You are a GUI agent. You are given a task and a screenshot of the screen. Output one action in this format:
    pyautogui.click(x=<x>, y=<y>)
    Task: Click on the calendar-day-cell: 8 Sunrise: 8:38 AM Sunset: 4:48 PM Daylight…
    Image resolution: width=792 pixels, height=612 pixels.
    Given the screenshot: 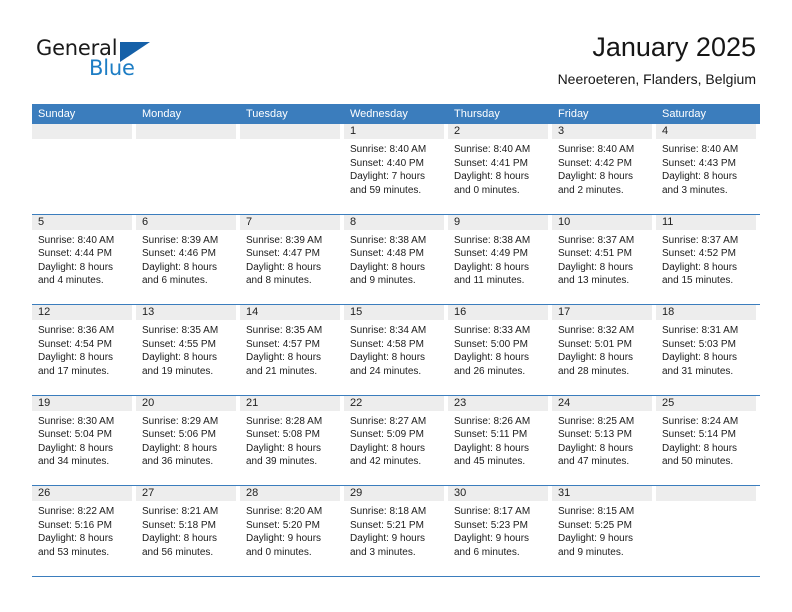 What is the action you would take?
    pyautogui.click(x=396, y=259)
    